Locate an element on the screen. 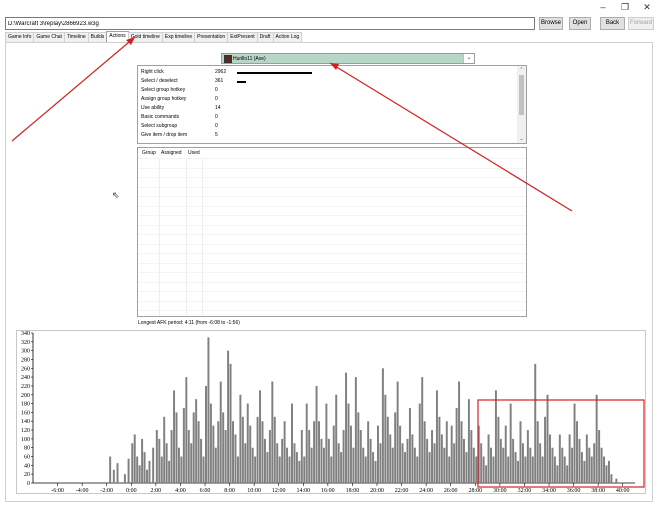  tab-extpresent: ExtPresent is located at coordinates (242, 37).